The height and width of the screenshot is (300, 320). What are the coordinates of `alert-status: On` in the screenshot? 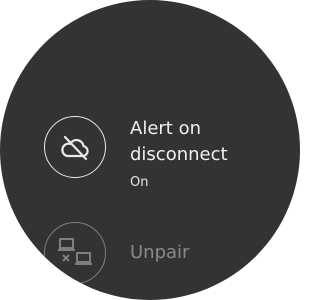 It's located at (139, 182).